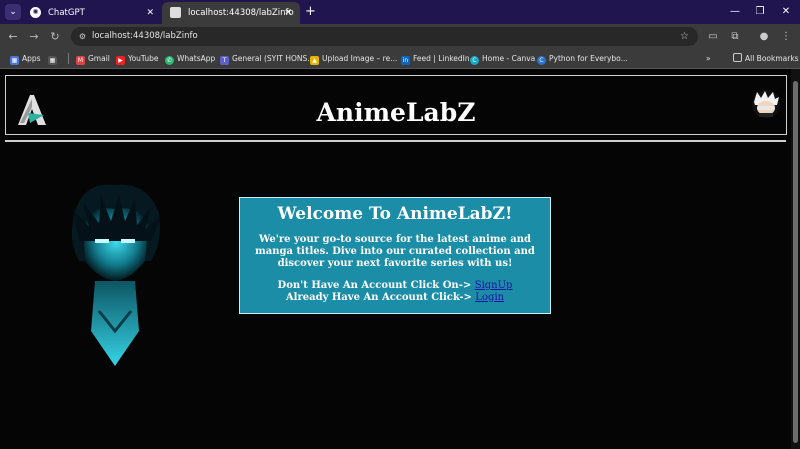  Describe the element at coordinates (764, 37) in the screenshot. I see `profile-avatar: ●` at that location.